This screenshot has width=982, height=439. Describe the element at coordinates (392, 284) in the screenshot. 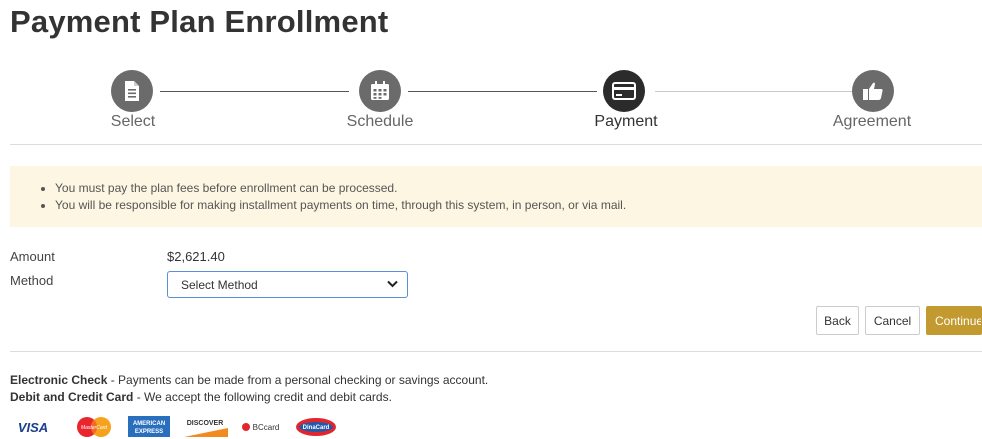

I see `chevron-down-icon` at that location.